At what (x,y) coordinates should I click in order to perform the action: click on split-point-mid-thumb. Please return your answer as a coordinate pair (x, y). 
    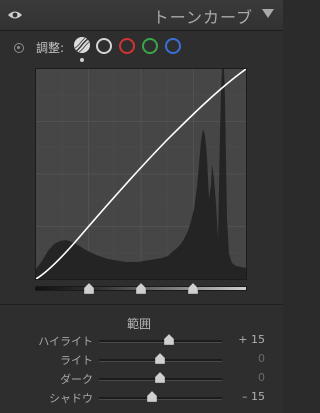
    Looking at the image, I should click on (141, 288).